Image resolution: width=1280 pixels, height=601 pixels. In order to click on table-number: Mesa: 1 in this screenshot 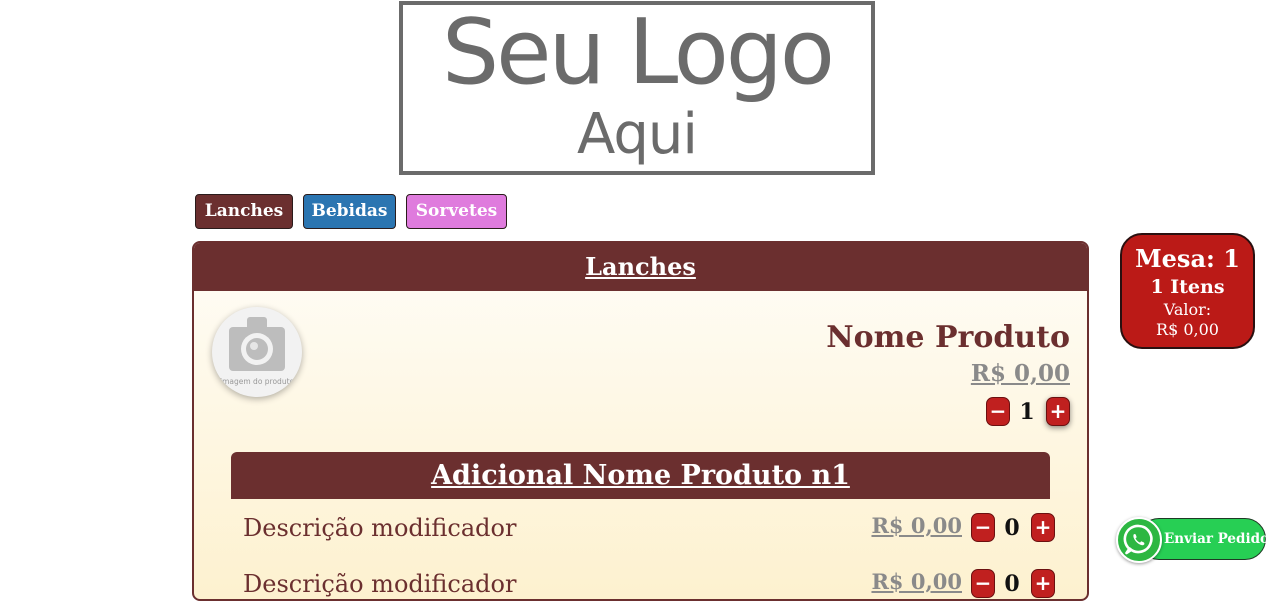, I will do `click(1187, 258)`.